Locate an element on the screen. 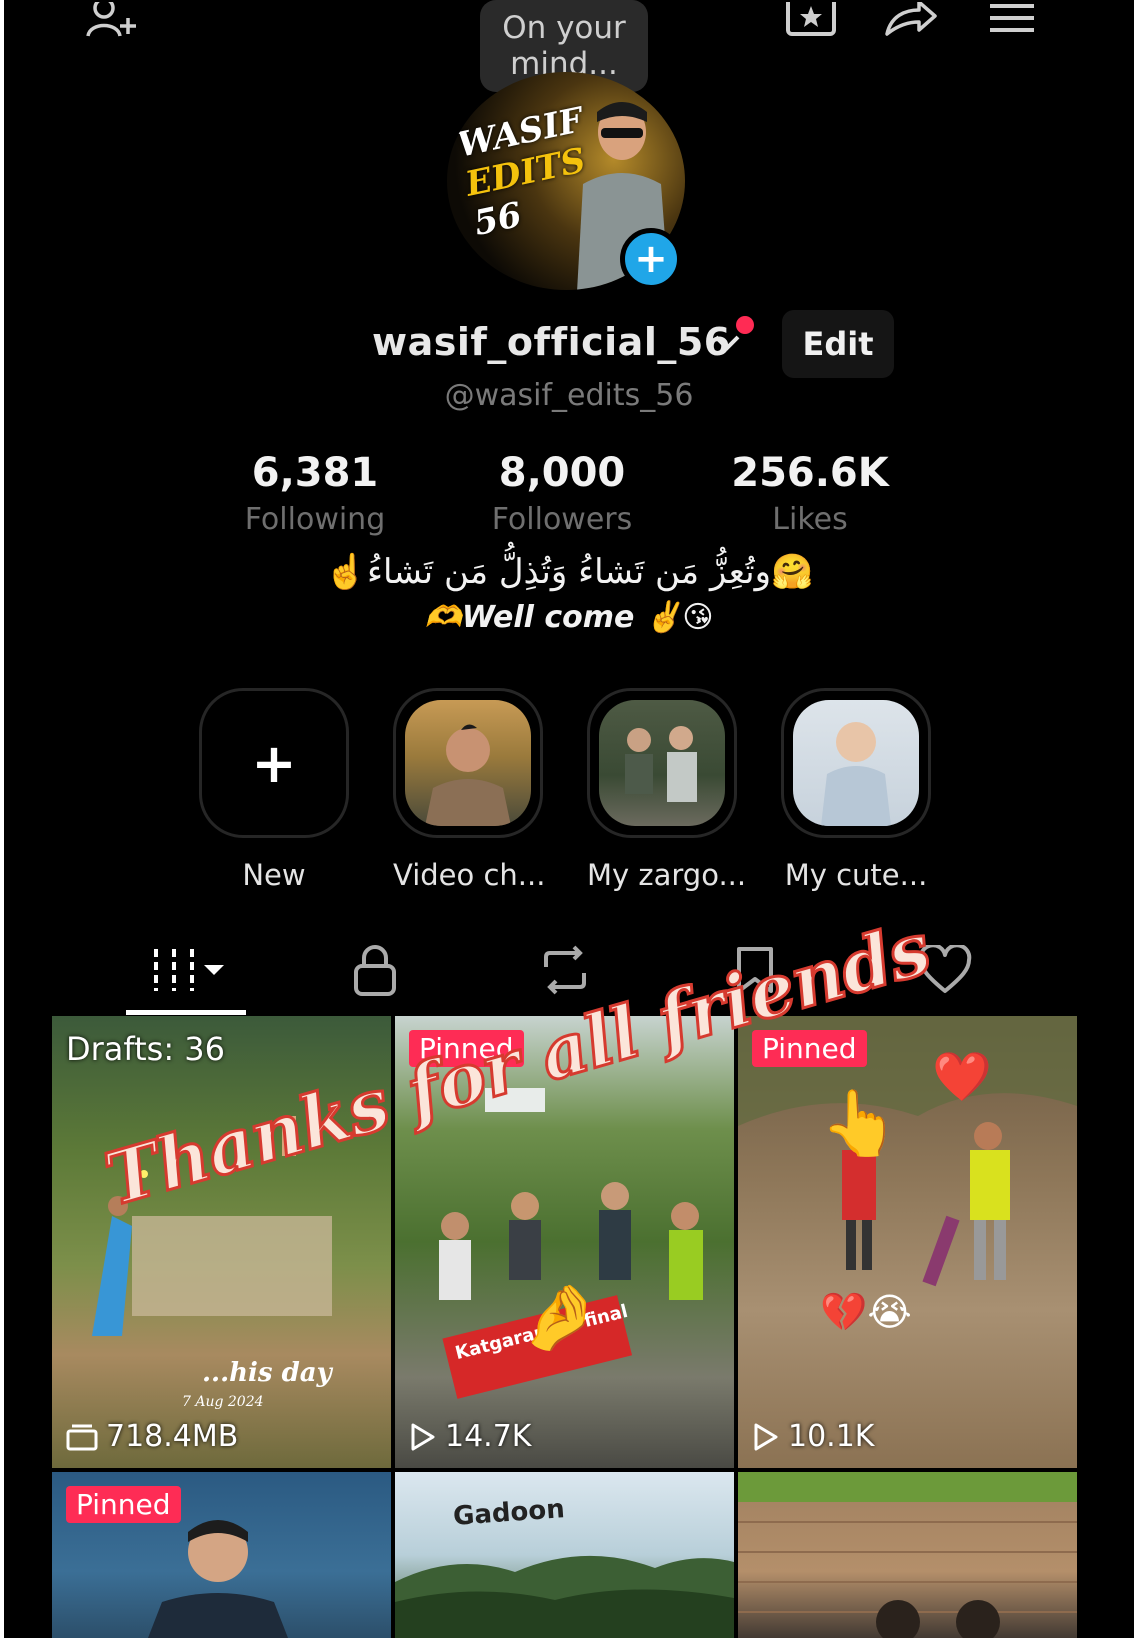 The width and height of the screenshot is (1138, 1638). tab-videos is located at coordinates (190, 970).